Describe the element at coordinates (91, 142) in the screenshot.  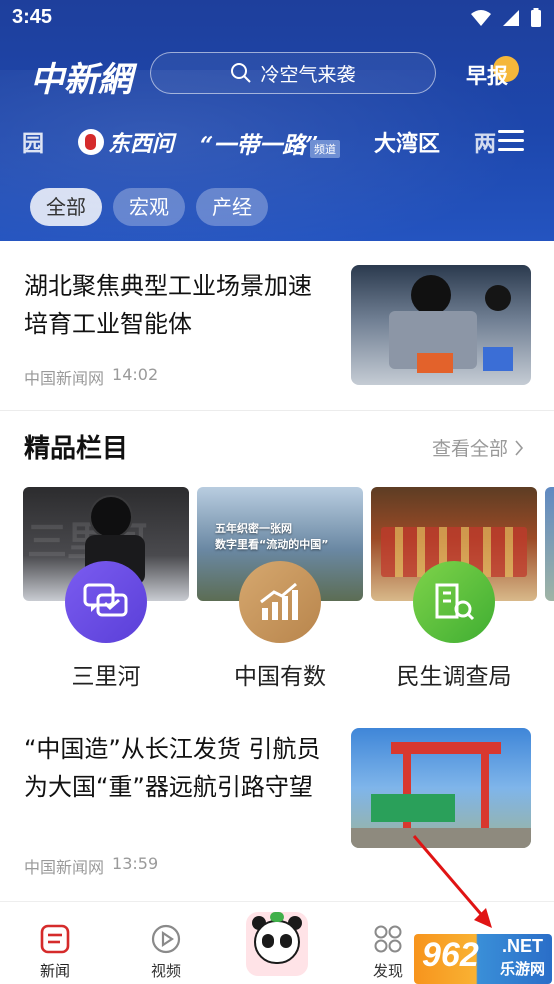
I see `dongxiwen-logo-icon` at that location.